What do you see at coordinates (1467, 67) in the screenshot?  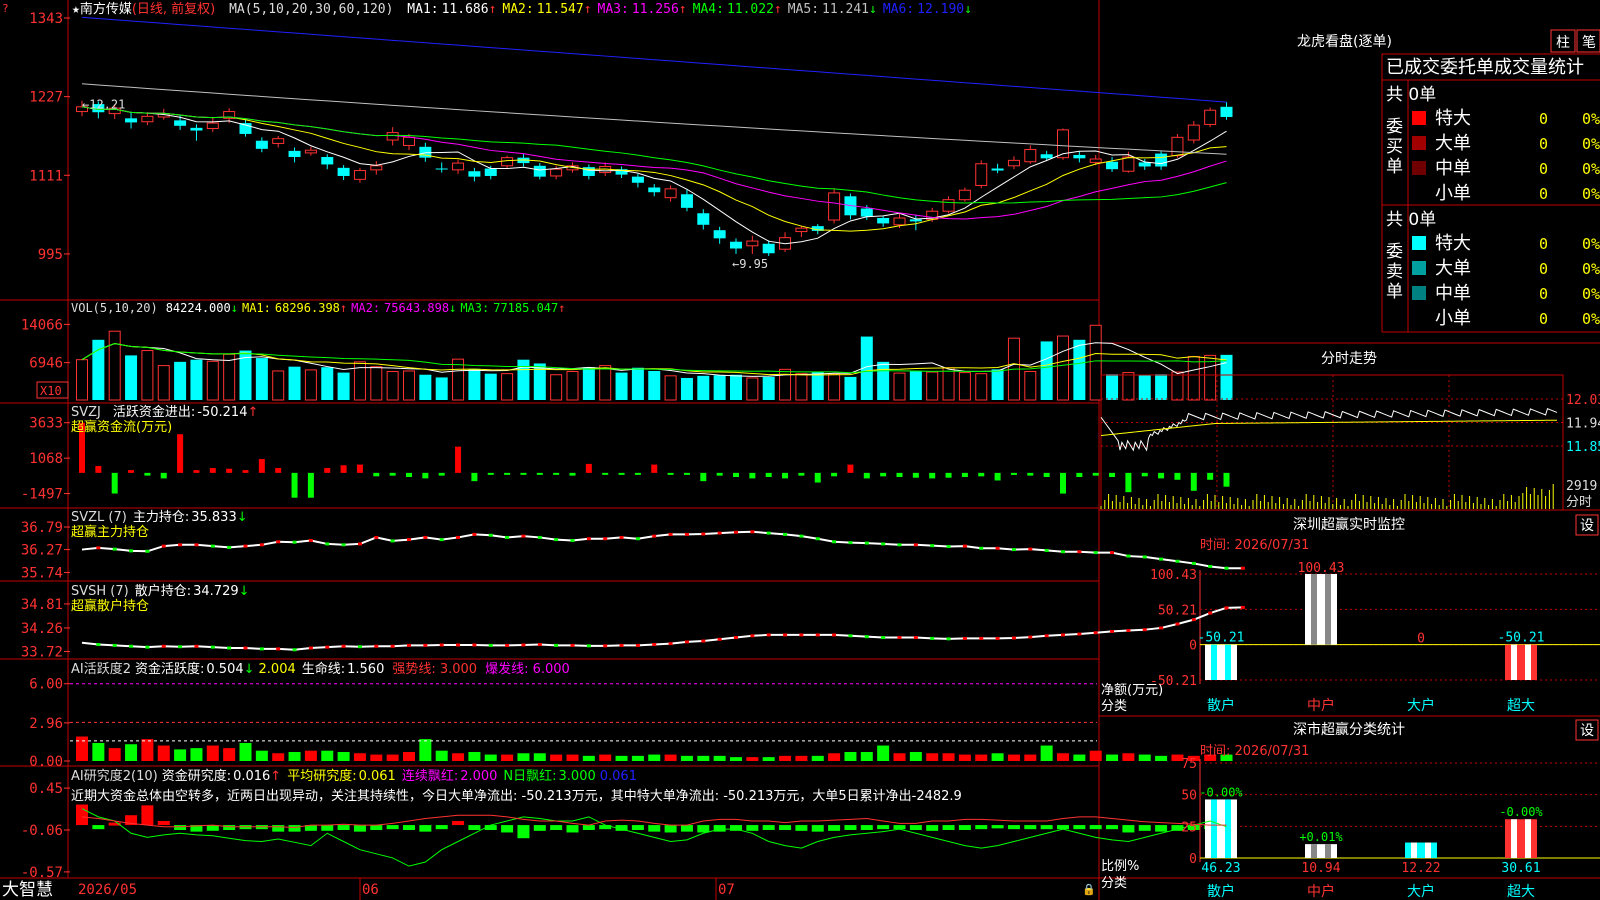 I see `longhu-tab-orders: 委托单` at bounding box center [1467, 67].